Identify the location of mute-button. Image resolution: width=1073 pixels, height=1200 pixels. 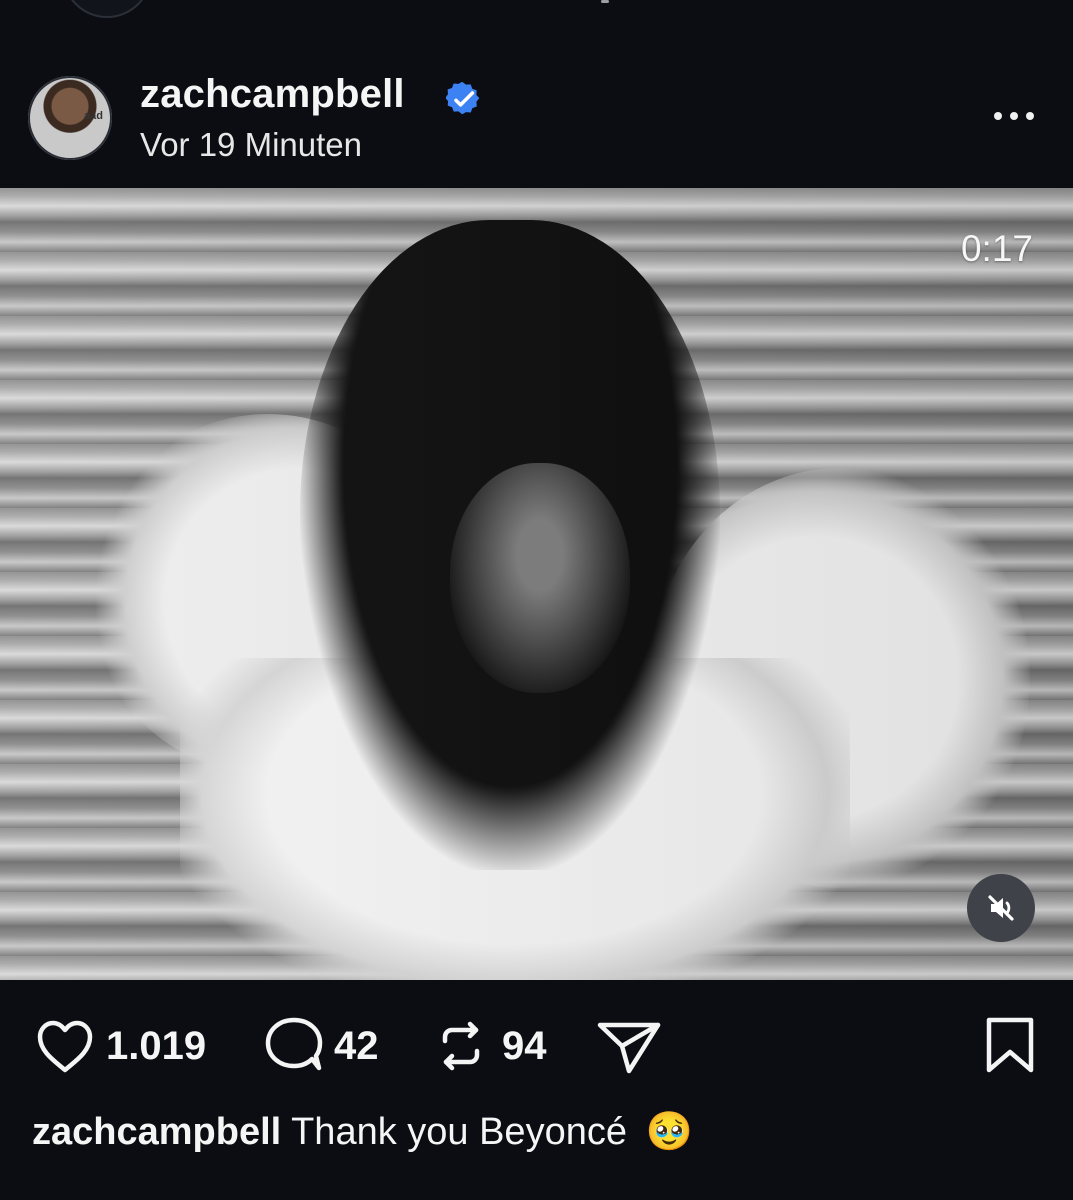
(1001, 908).